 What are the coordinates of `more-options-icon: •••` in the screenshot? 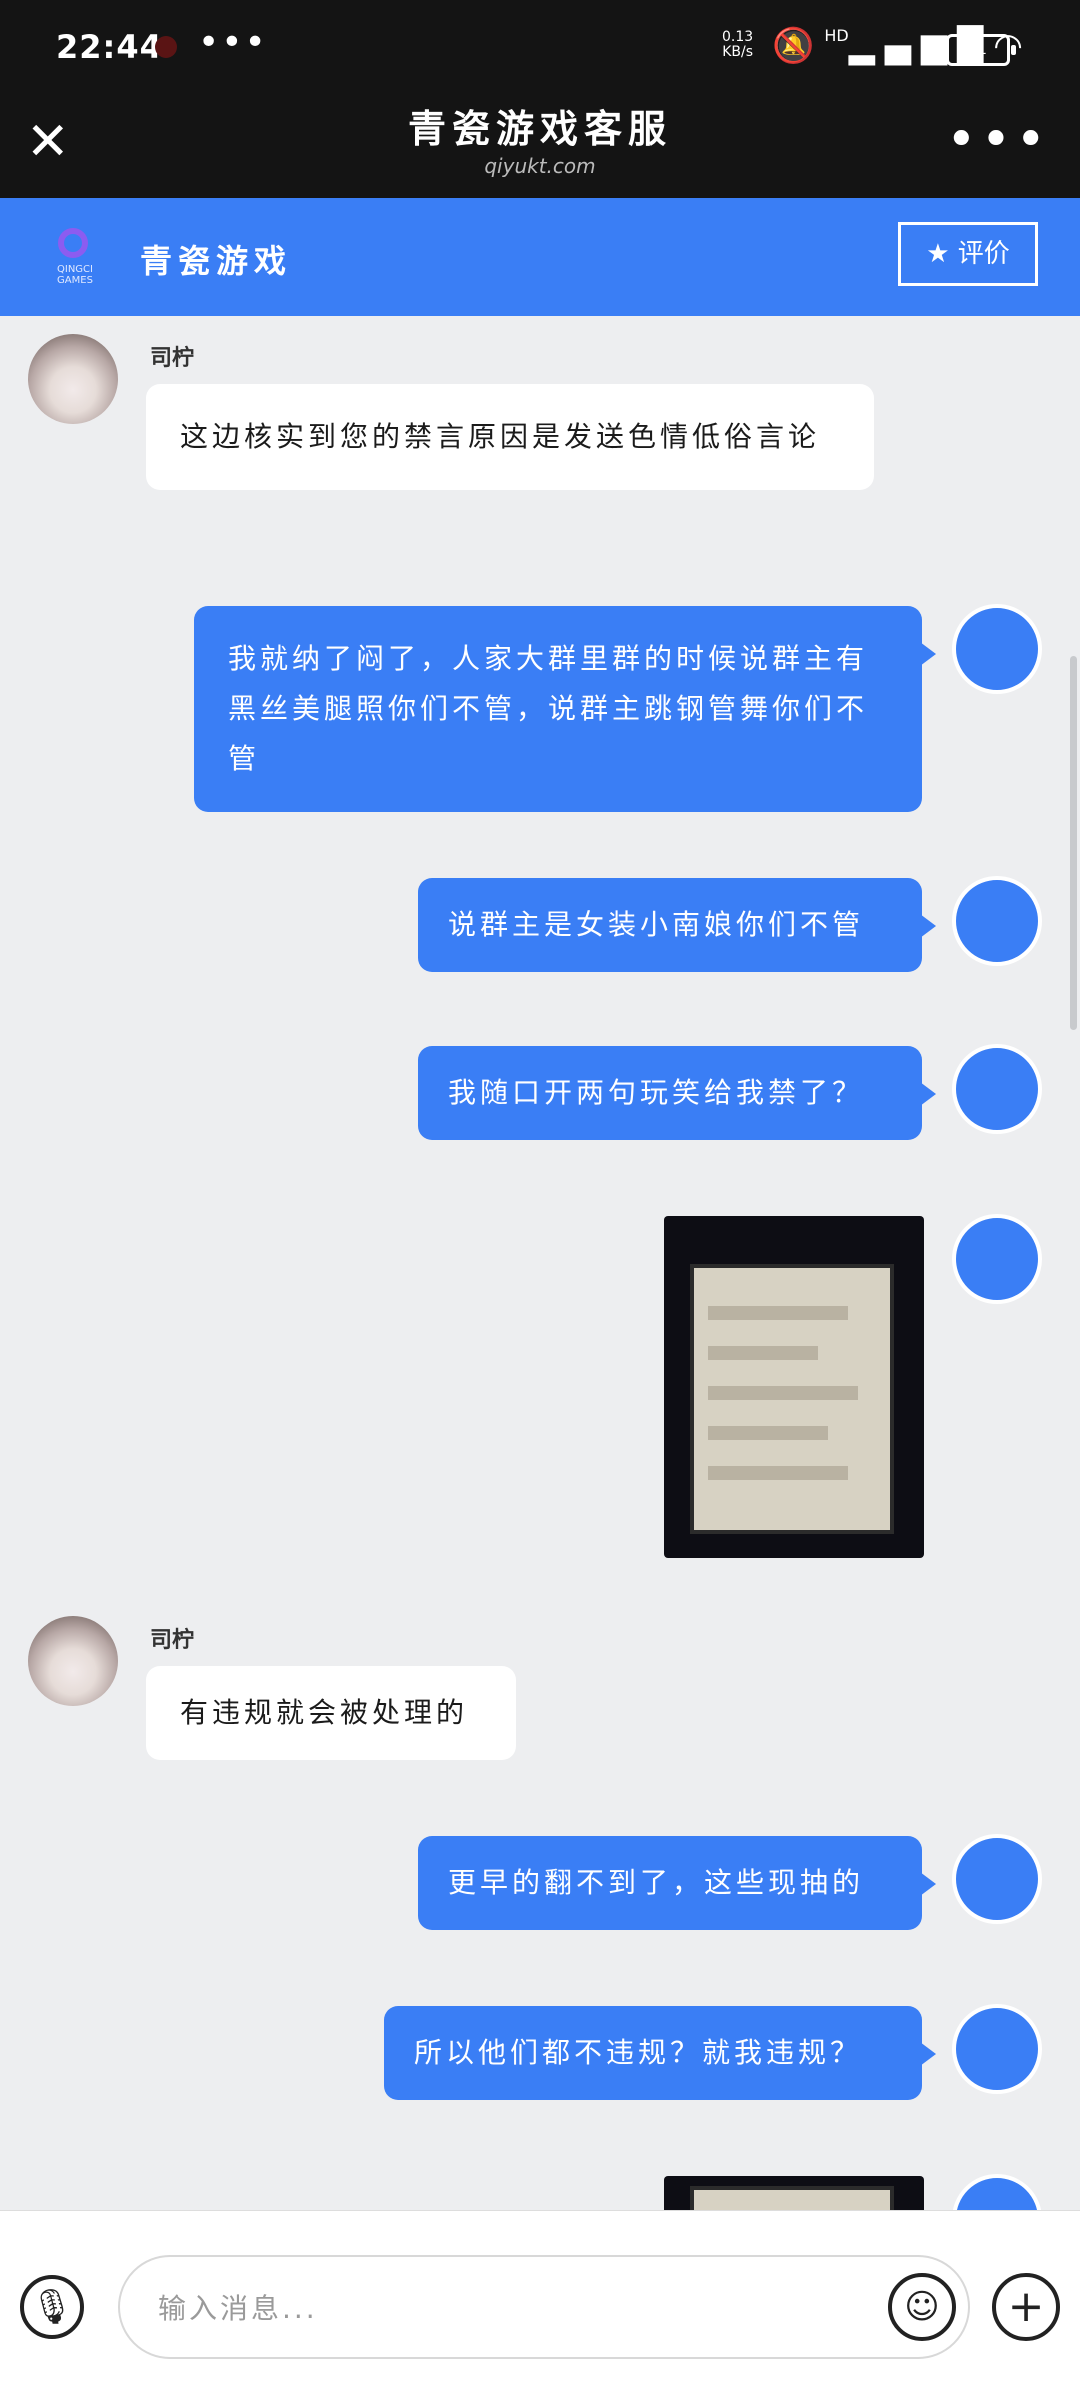 It's located at (998, 140).